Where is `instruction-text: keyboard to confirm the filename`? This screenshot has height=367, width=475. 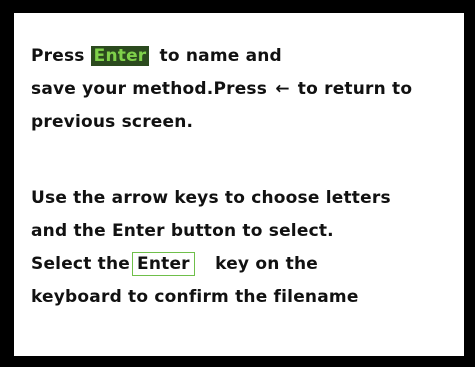
instruction-text: keyboard to confirm the filename is located at coordinates (195, 297).